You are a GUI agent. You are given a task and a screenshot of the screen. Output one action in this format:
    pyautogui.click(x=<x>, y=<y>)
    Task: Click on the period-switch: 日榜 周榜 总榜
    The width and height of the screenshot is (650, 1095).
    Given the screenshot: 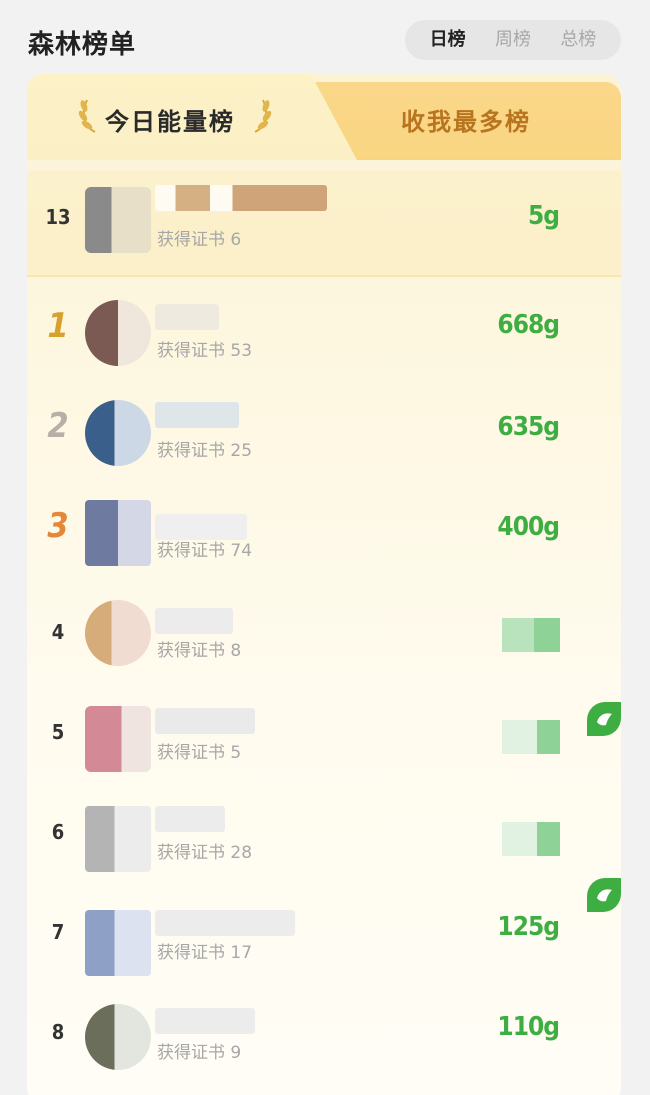 What is the action you would take?
    pyautogui.click(x=513, y=40)
    